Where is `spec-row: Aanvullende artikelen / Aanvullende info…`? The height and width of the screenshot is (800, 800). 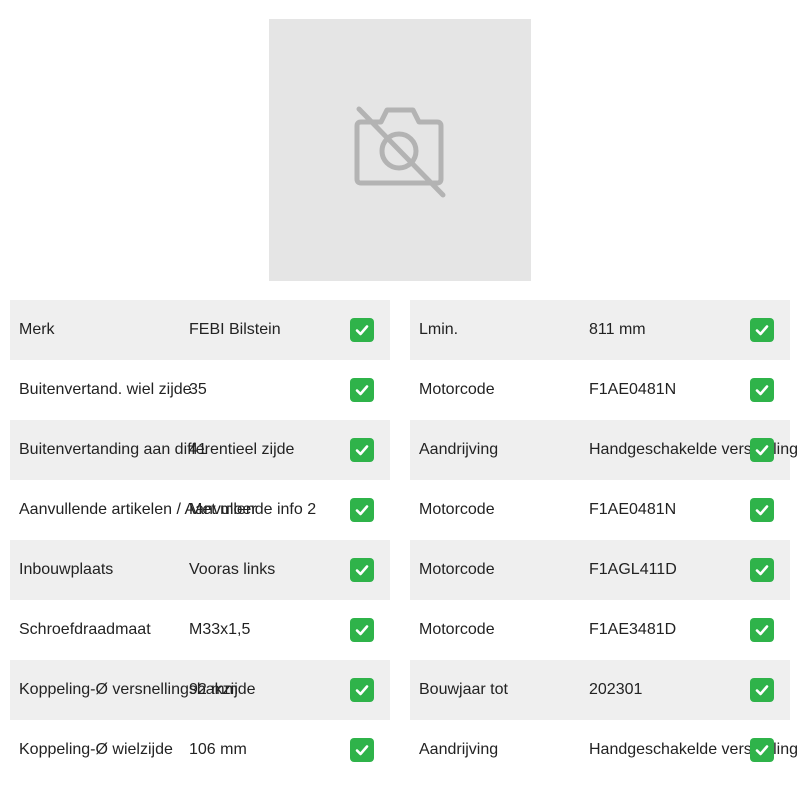 spec-row: Aanvullende artikelen / Aanvullende info… is located at coordinates (200, 510).